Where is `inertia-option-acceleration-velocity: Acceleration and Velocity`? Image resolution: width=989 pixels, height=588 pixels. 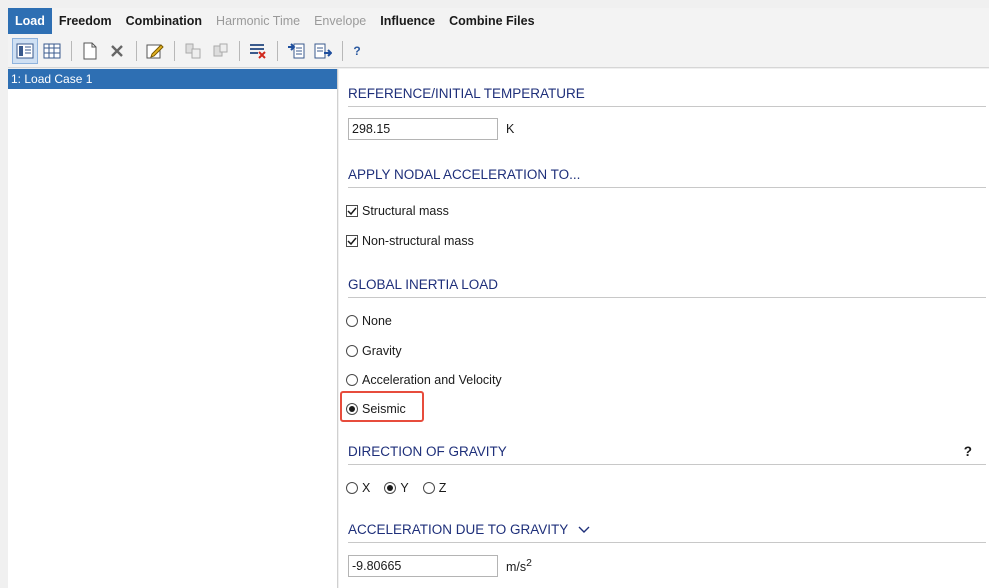 inertia-option-acceleration-velocity: Acceleration and Velocity is located at coordinates (424, 380).